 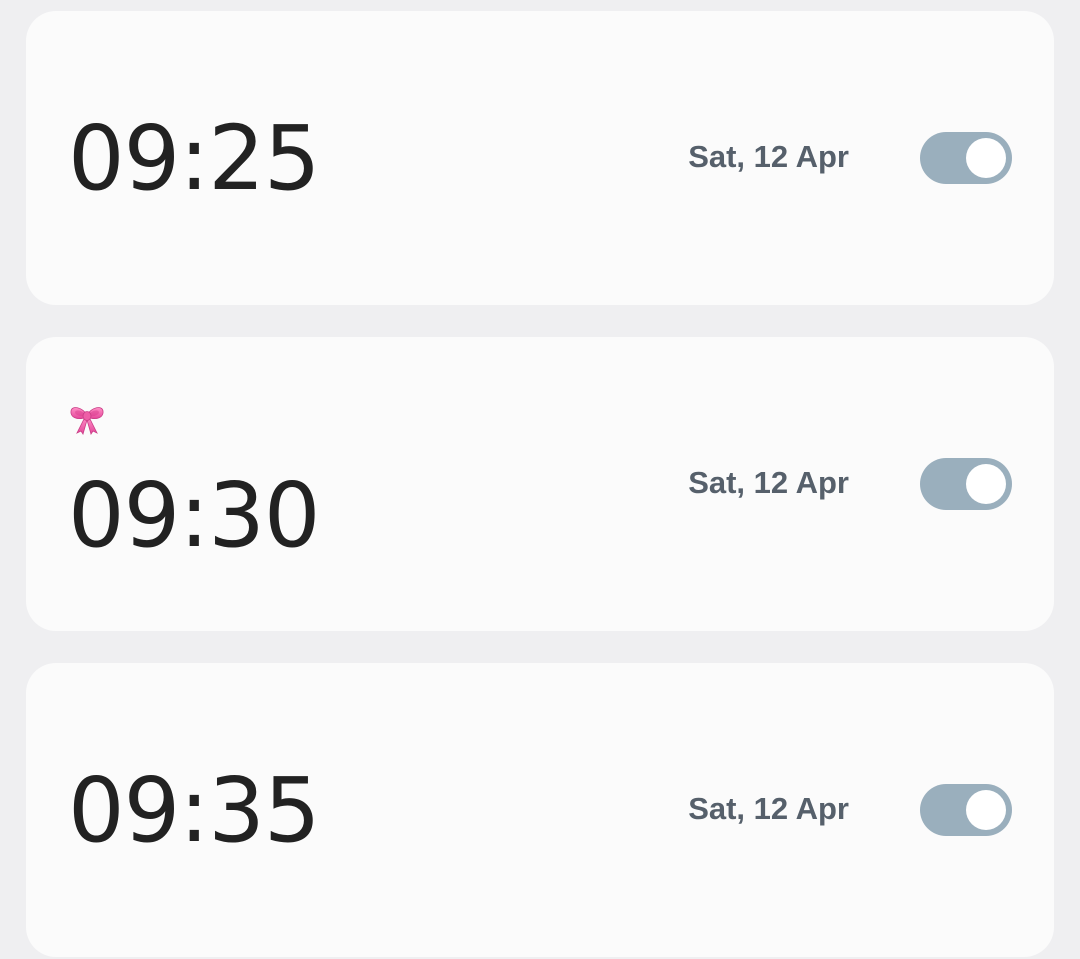 What do you see at coordinates (87, 418) in the screenshot?
I see `ribbon-icon` at bounding box center [87, 418].